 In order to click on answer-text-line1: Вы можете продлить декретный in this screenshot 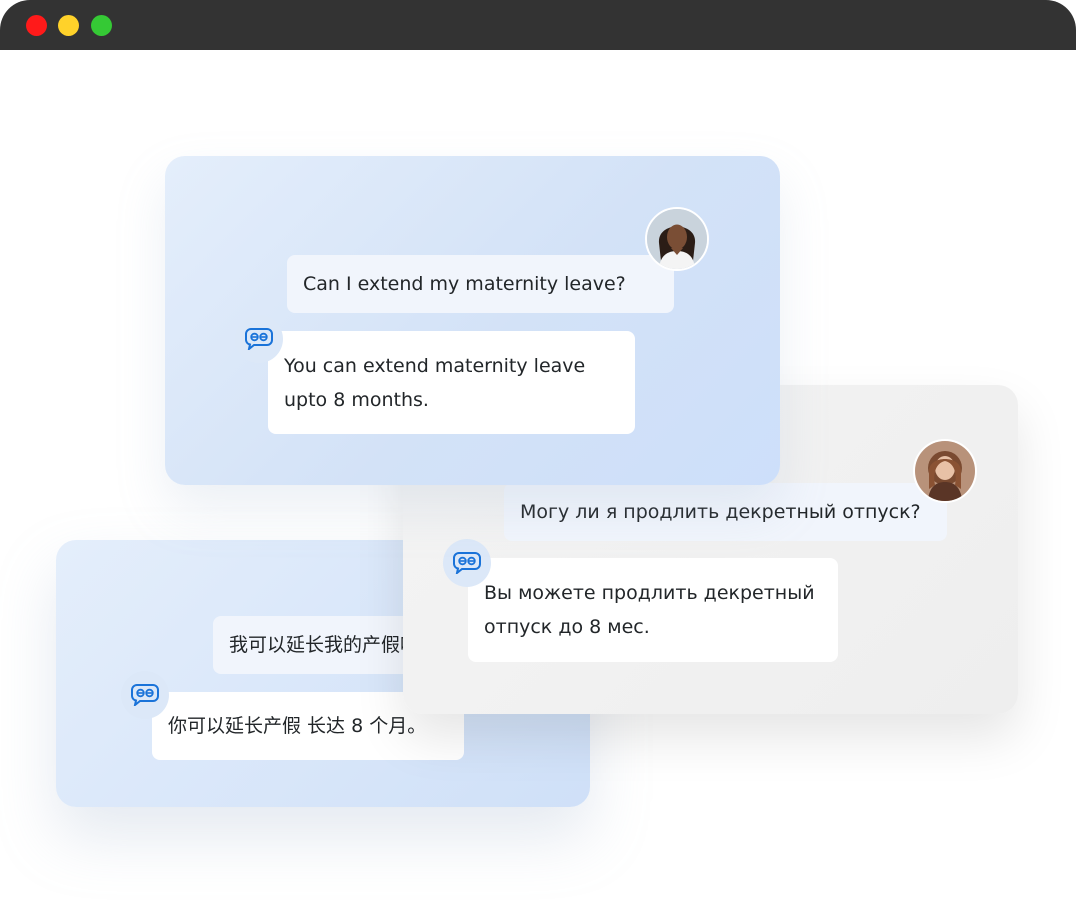, I will do `click(649, 593)`.